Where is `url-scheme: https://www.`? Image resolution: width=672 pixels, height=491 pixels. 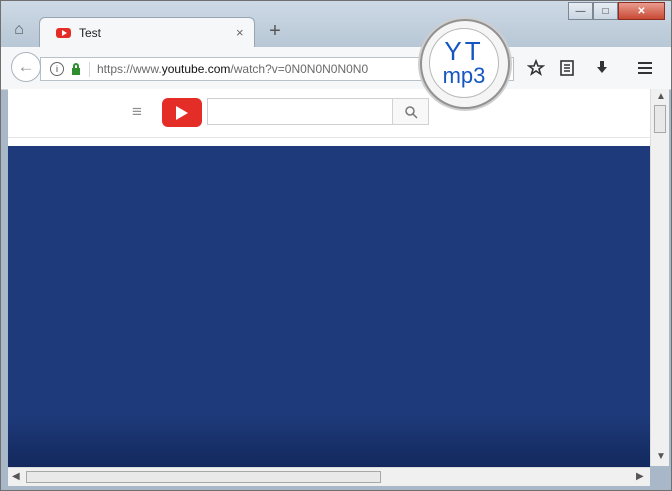
url-scheme: https://www. is located at coordinates (129, 69).